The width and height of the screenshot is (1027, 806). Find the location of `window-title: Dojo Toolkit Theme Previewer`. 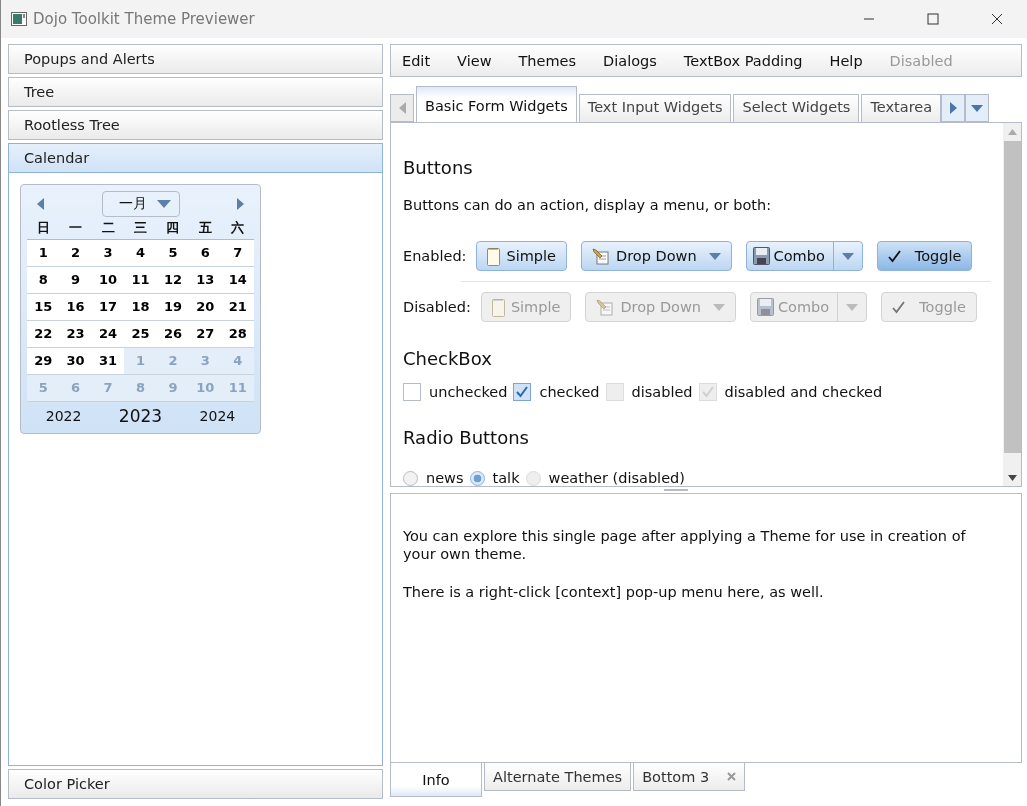

window-title: Dojo Toolkit Theme Previewer is located at coordinates (144, 19).